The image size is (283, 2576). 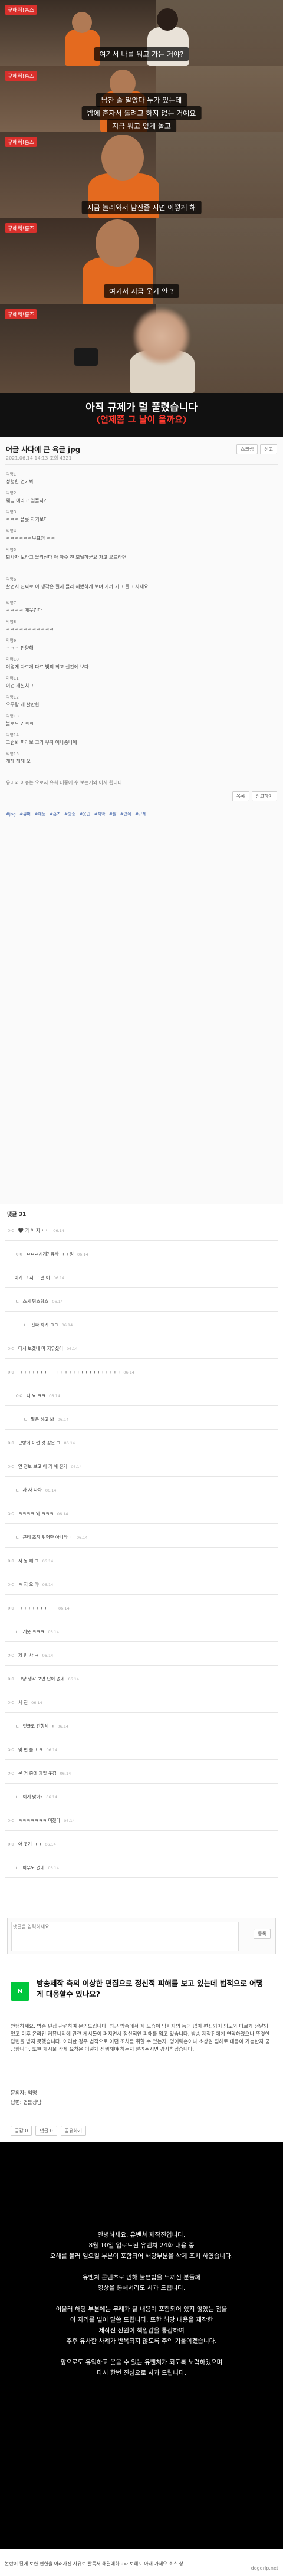 What do you see at coordinates (125, 814) in the screenshot?
I see `tag: #연예` at bounding box center [125, 814].